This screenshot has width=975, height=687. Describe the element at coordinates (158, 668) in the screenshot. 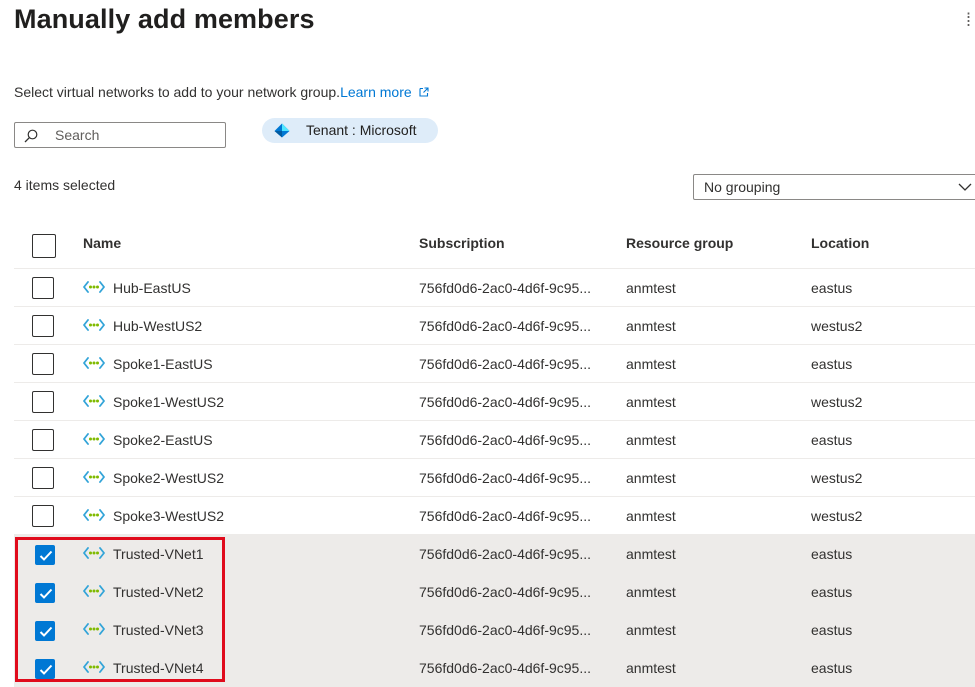

I see `row-name: Trusted-VNet4` at that location.